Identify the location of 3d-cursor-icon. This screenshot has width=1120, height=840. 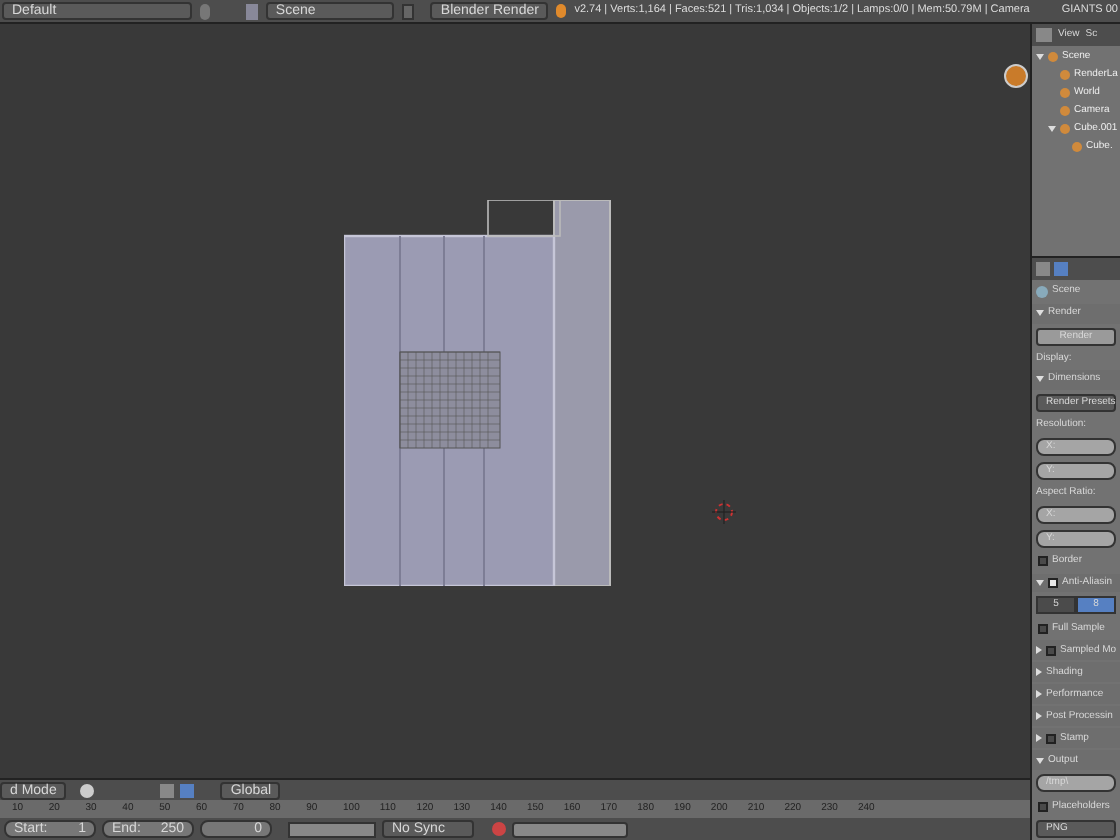
(724, 512).